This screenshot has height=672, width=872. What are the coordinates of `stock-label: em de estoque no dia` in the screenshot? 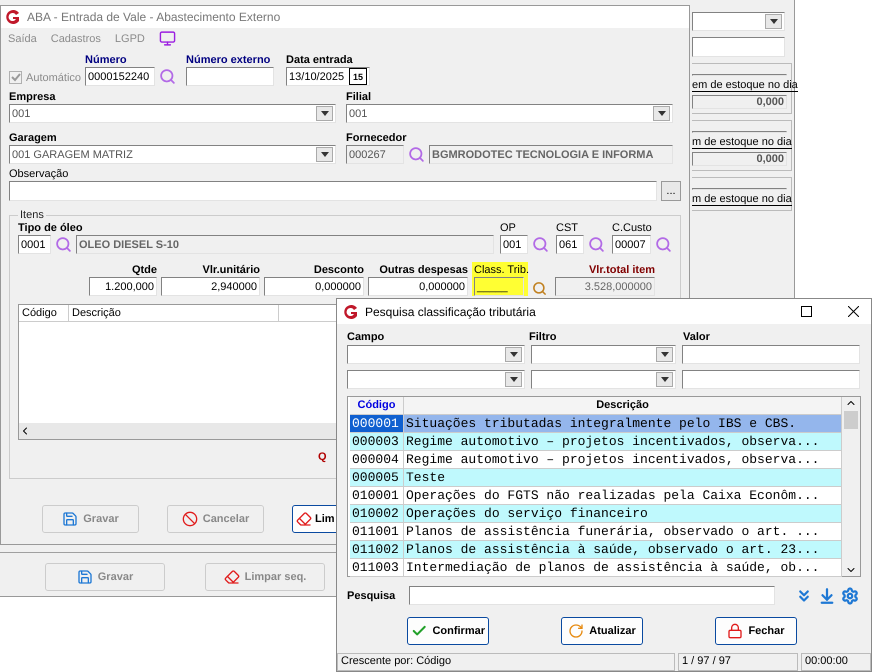 It's located at (745, 85).